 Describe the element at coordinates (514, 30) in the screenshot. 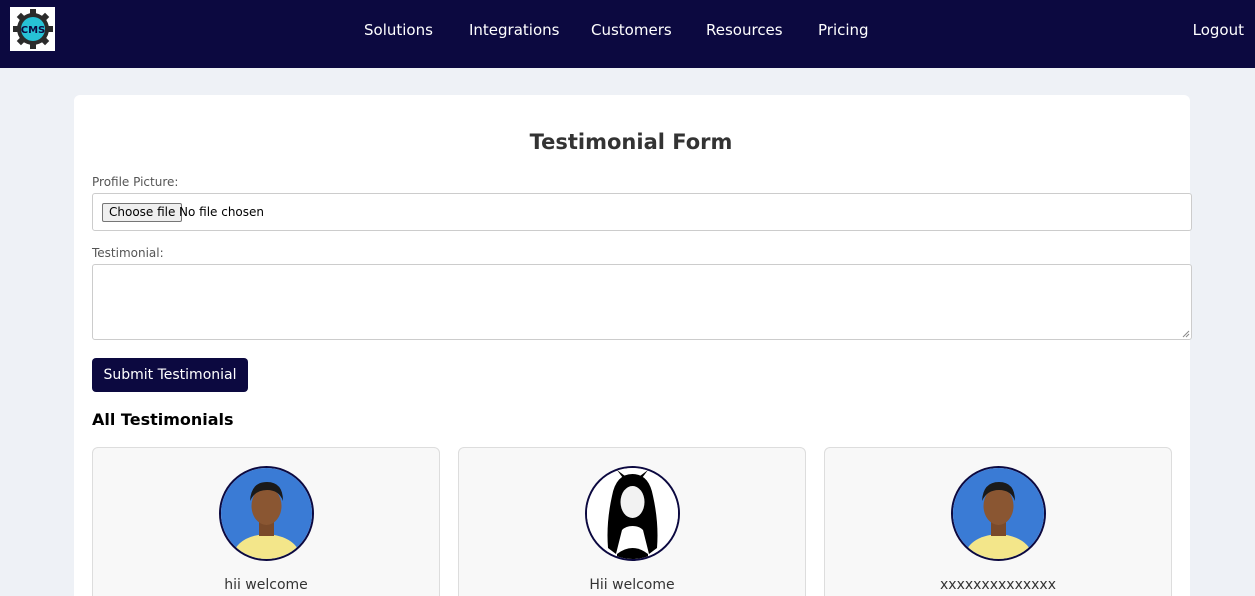

I see `nav-integrations: Integrations` at that location.